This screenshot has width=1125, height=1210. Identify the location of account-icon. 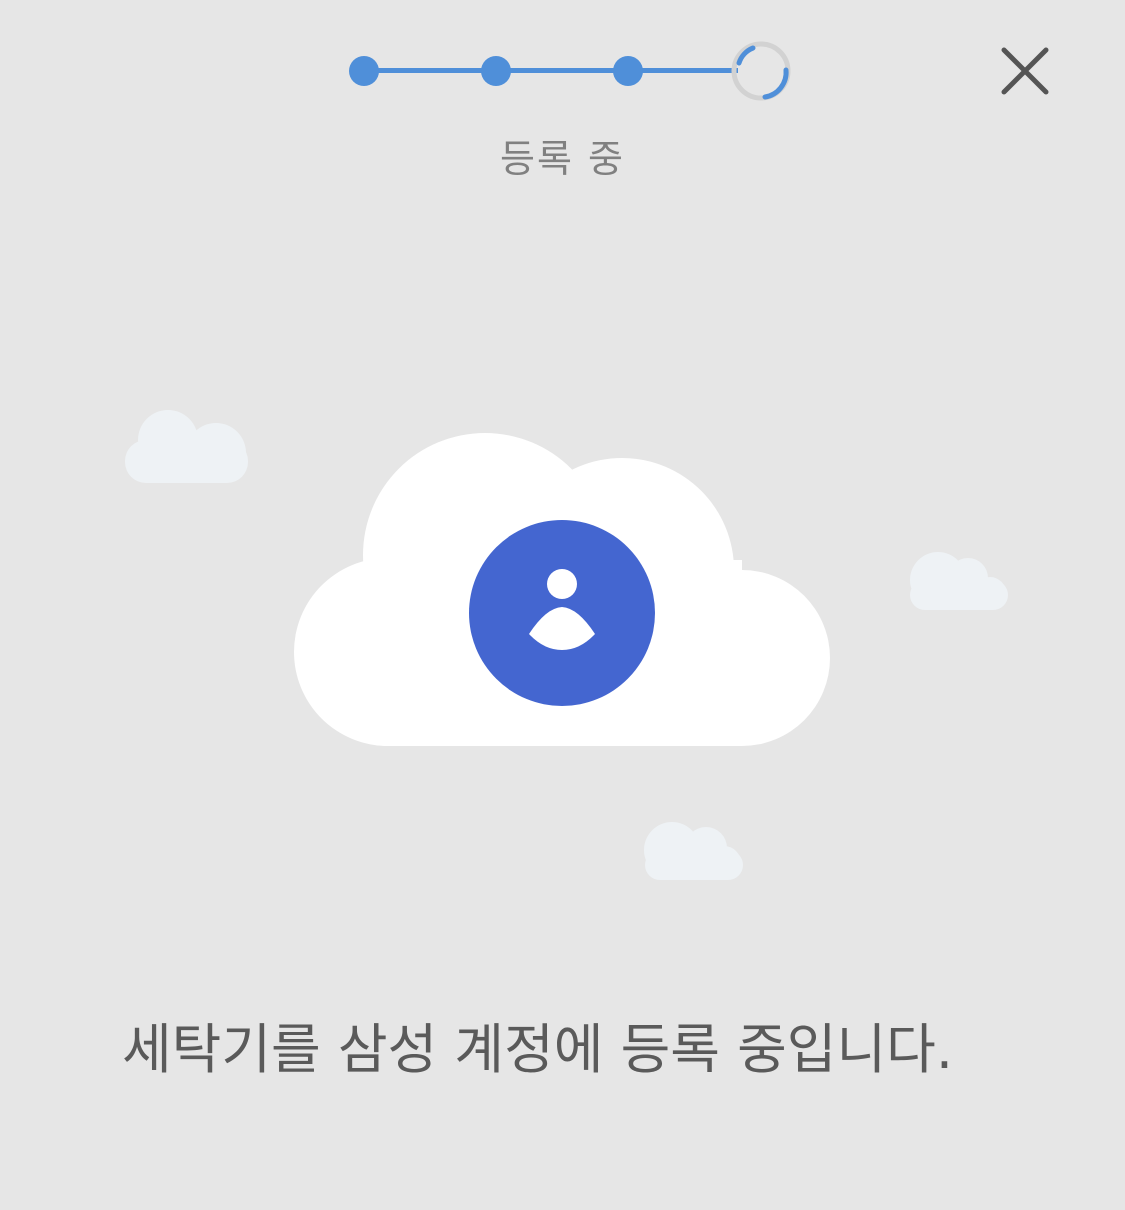
(562, 613).